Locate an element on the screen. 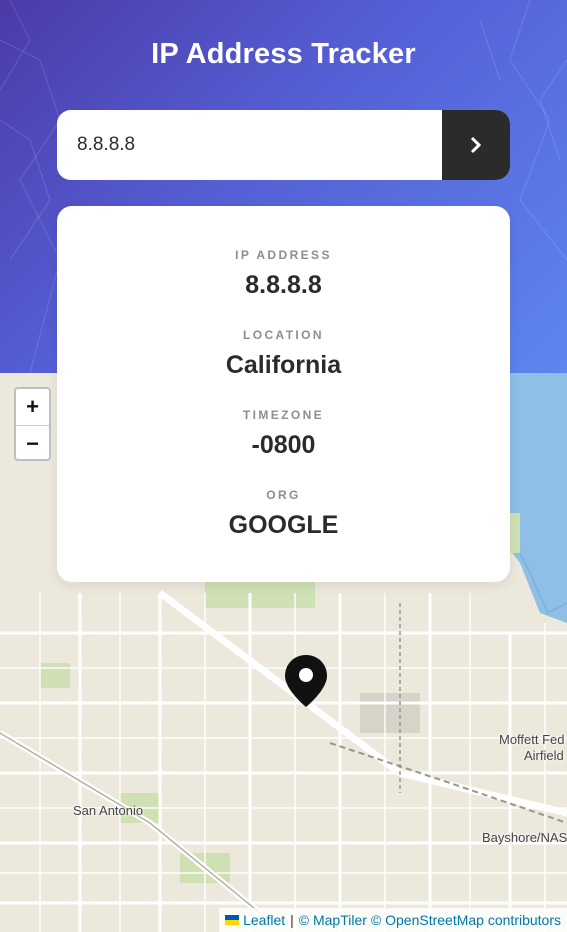 The height and width of the screenshot is (932, 567). search-submit-button is located at coordinates (476, 145).